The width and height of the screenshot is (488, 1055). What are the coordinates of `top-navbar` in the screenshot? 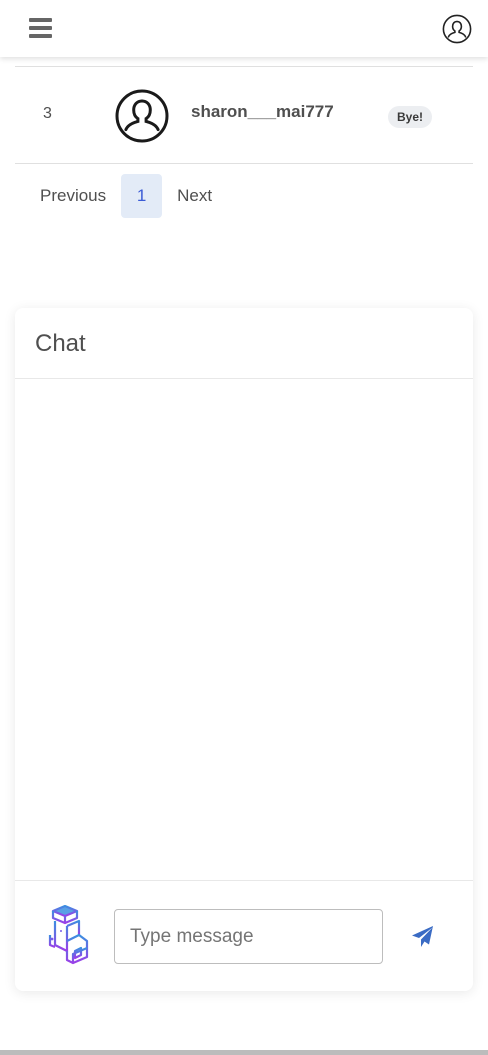 It's located at (244, 28).